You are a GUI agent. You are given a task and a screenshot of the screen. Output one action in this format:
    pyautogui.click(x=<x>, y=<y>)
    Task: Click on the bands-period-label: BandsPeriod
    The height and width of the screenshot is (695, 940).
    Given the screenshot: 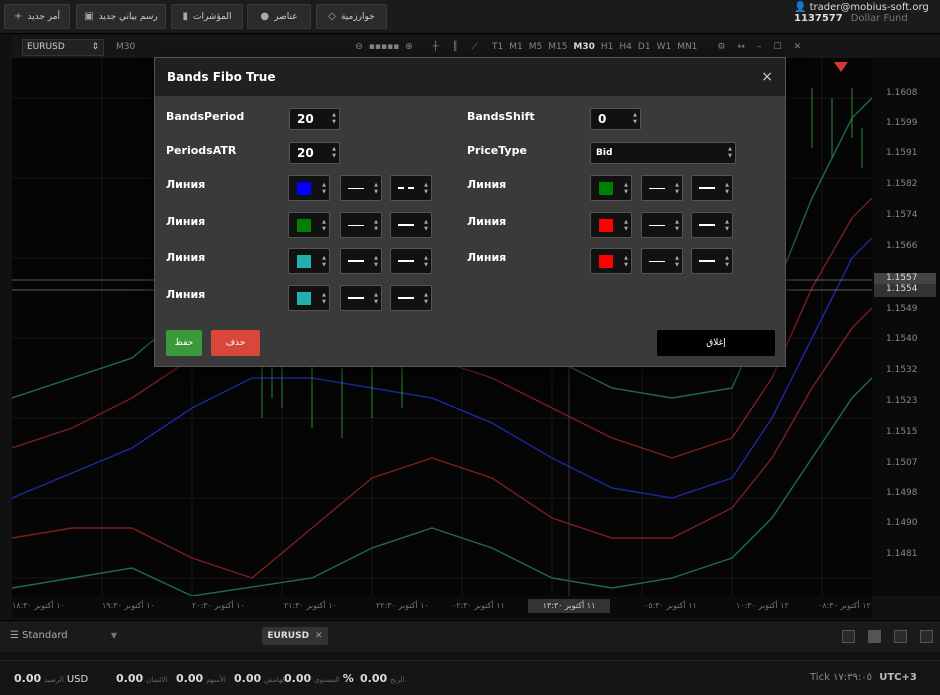 What is the action you would take?
    pyautogui.click(x=205, y=116)
    